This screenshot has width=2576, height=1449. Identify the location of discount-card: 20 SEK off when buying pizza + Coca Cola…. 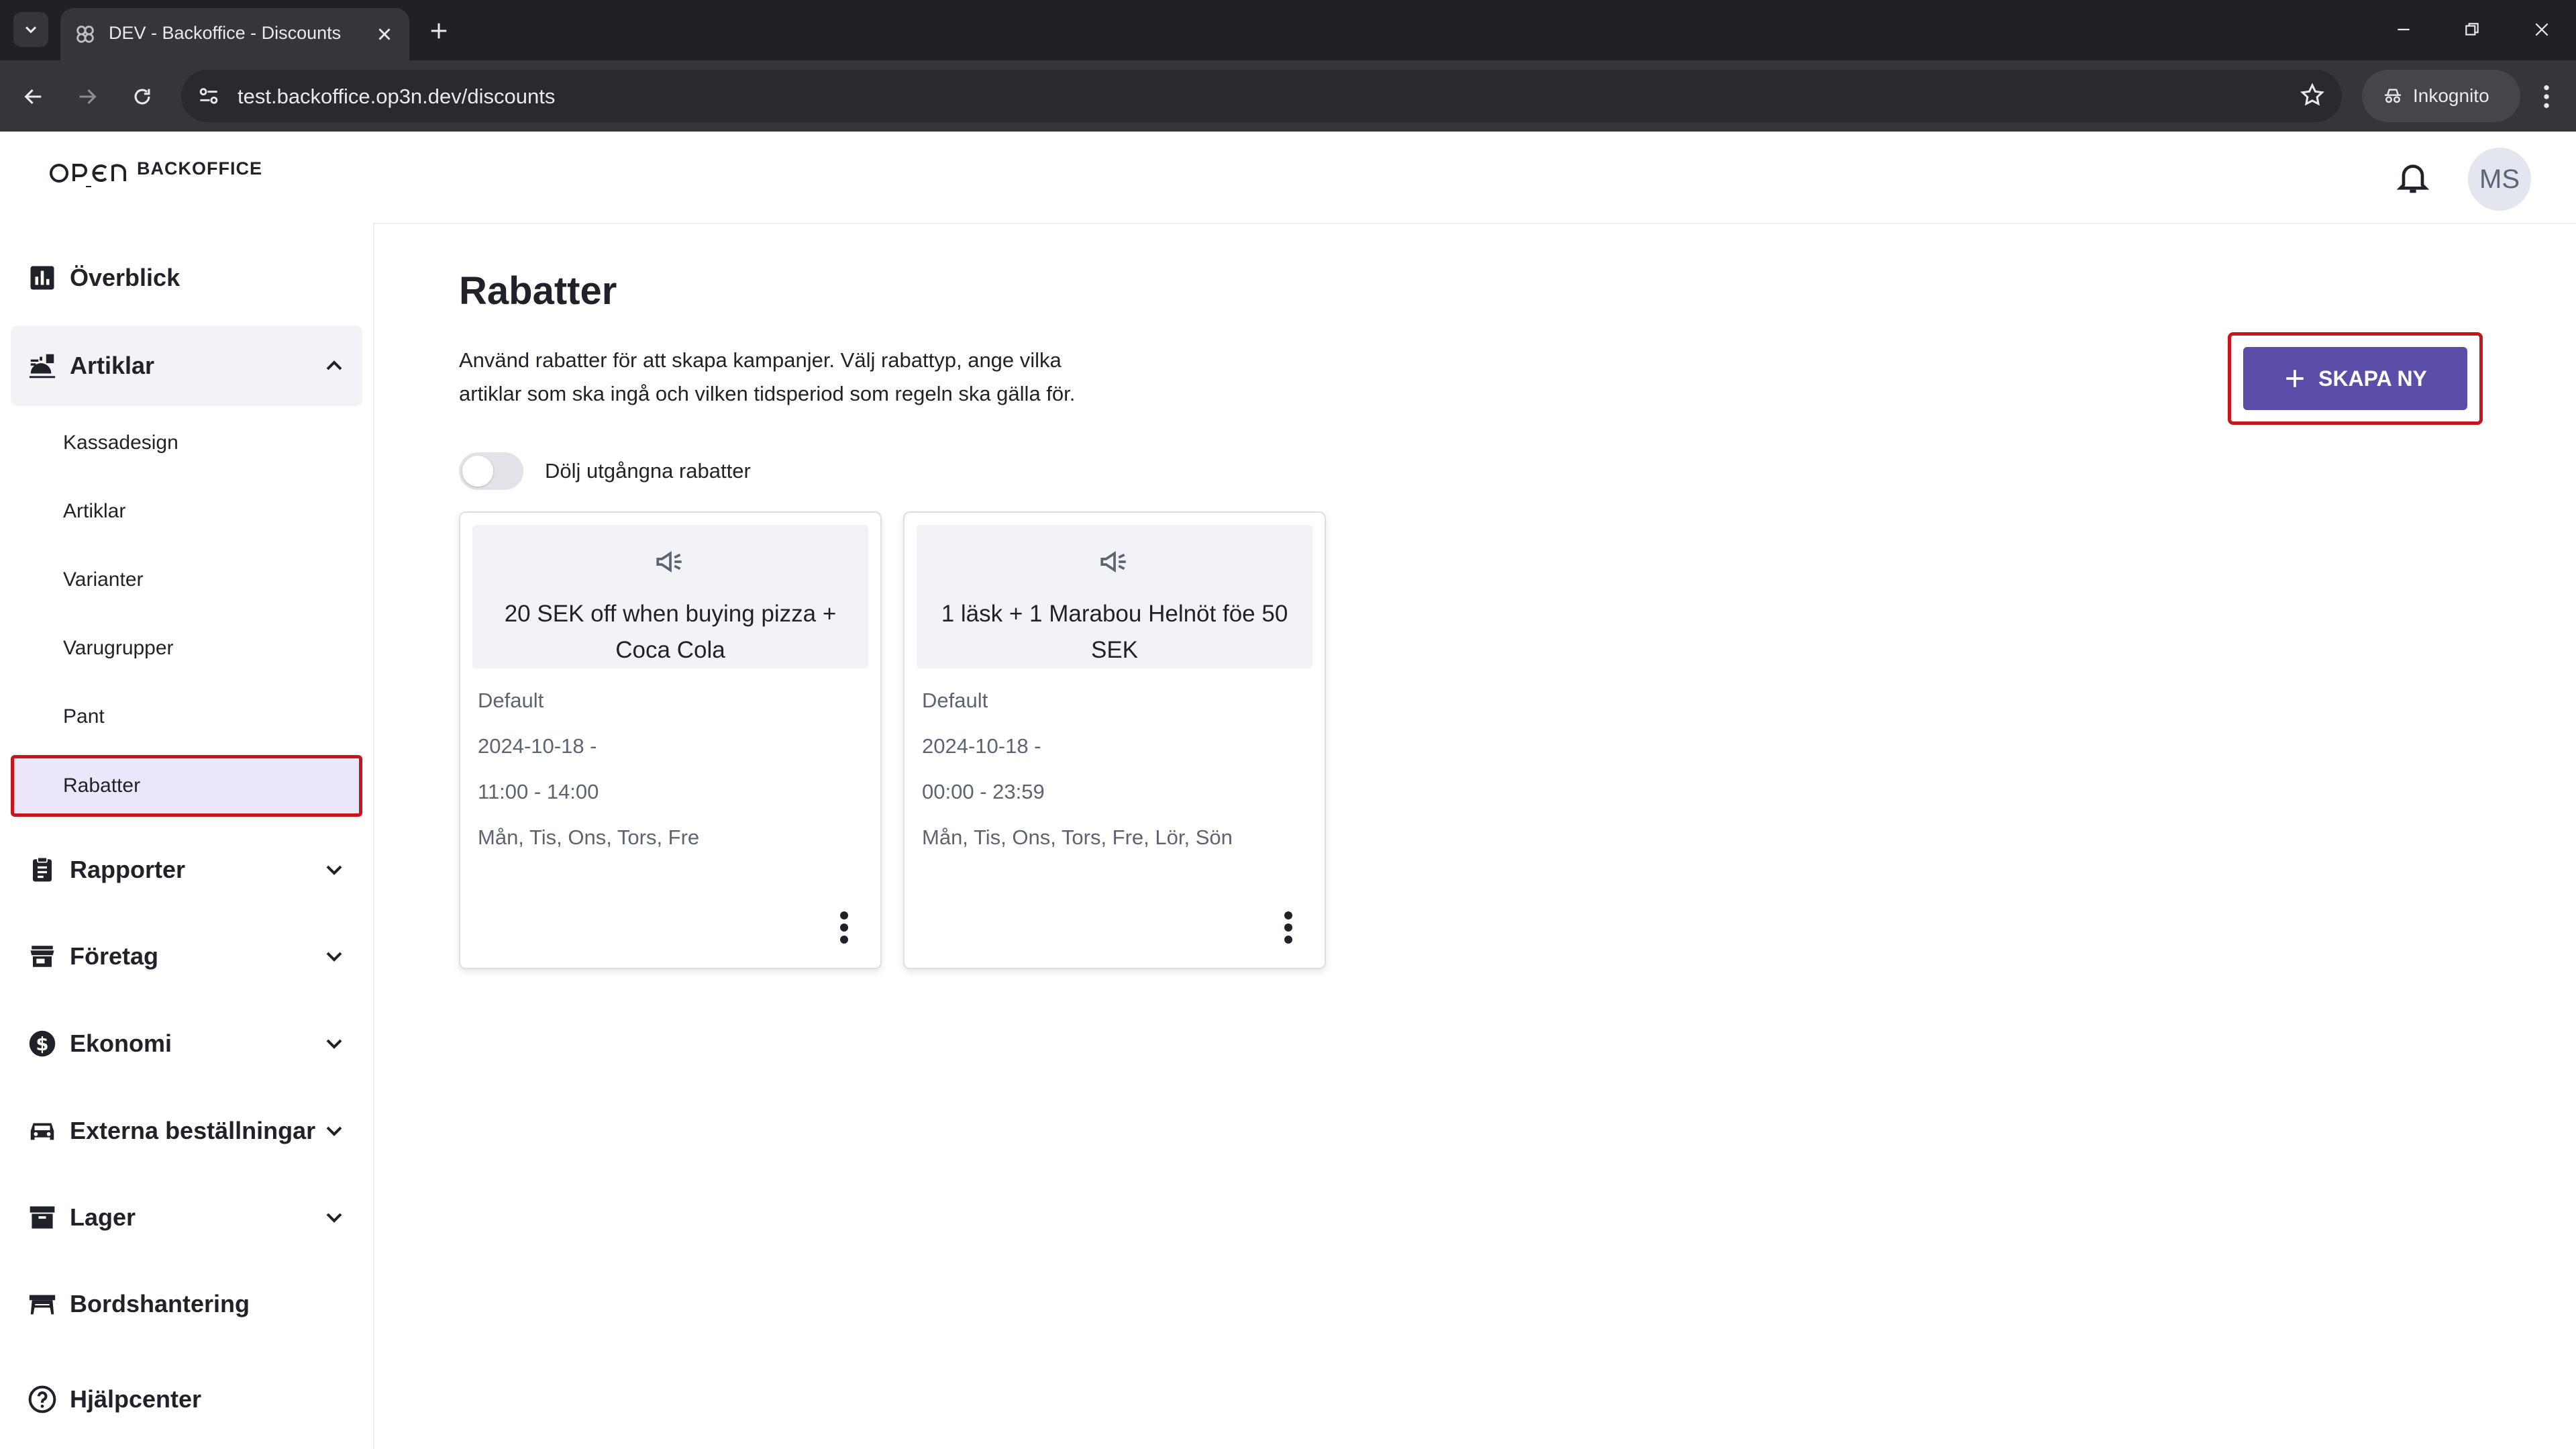
(670, 740).